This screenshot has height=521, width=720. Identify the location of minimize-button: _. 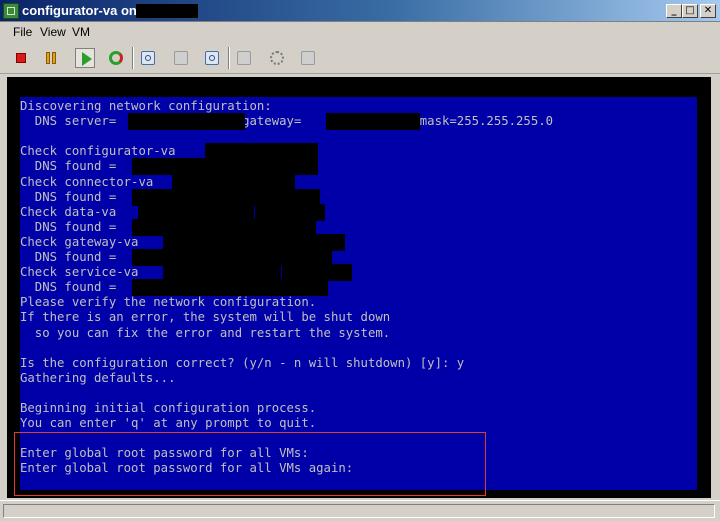
(674, 11).